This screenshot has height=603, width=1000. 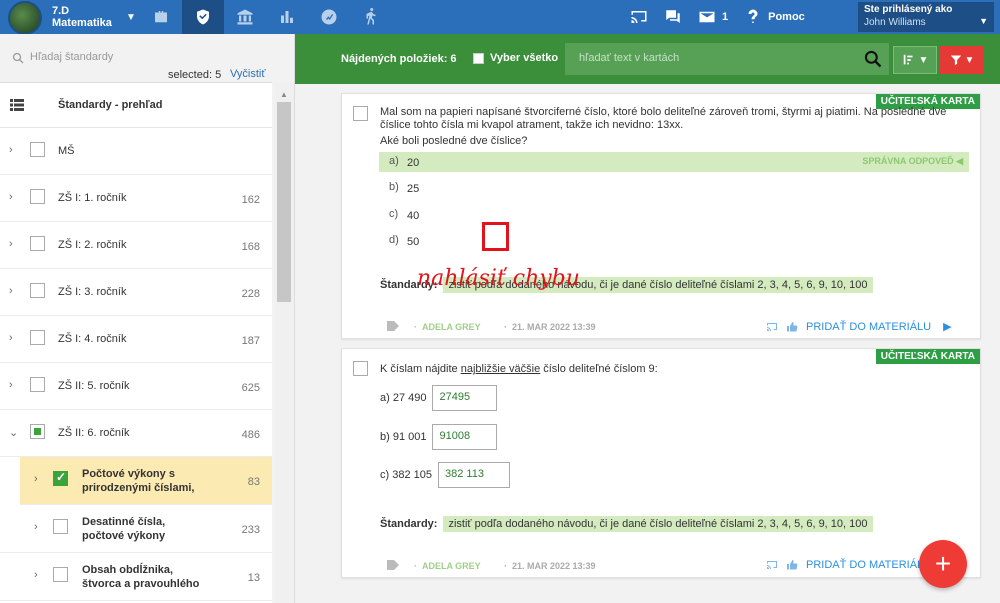 What do you see at coordinates (250, 388) in the screenshot?
I see `tree-item-count: 625` at bounding box center [250, 388].